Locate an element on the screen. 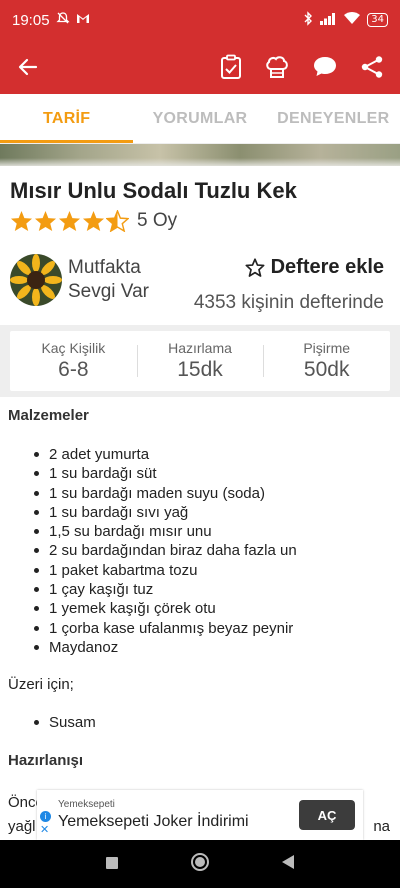 This screenshot has height=888, width=400. bluetooth-icon is located at coordinates (308, 20).